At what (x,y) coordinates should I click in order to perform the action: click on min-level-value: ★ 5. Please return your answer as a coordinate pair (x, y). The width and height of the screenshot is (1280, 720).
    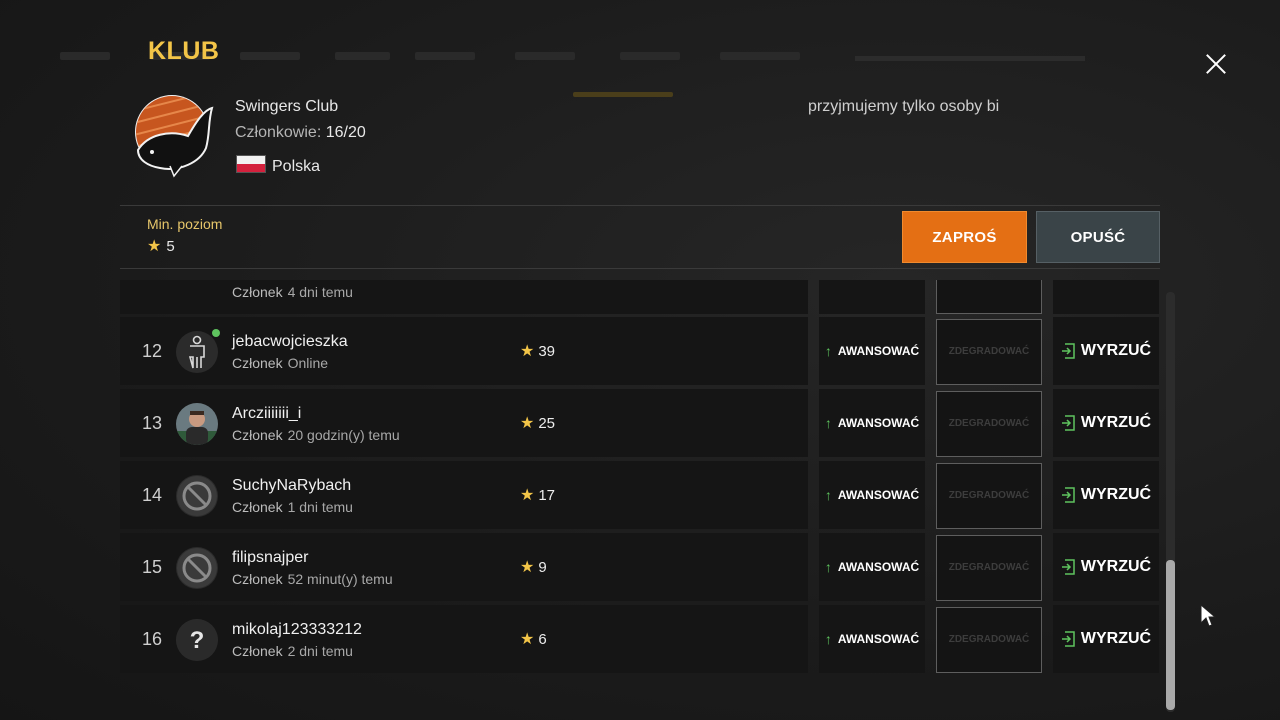
    Looking at the image, I should click on (161, 246).